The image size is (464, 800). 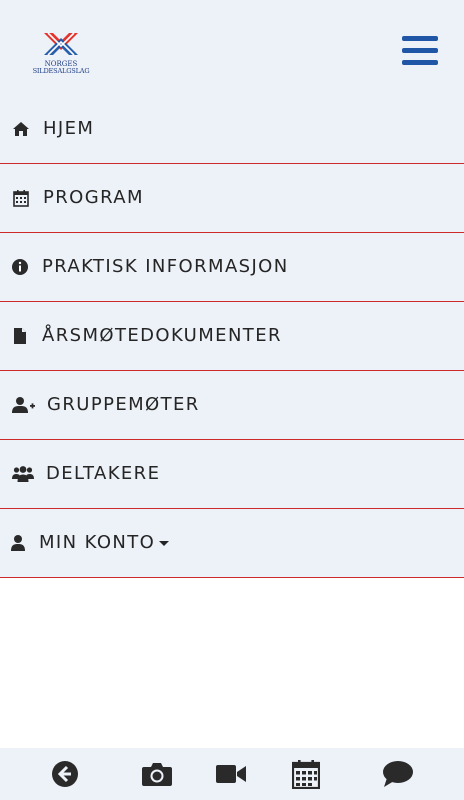 What do you see at coordinates (232, 129) in the screenshot?
I see `menu-item-hjem: HJEM` at bounding box center [232, 129].